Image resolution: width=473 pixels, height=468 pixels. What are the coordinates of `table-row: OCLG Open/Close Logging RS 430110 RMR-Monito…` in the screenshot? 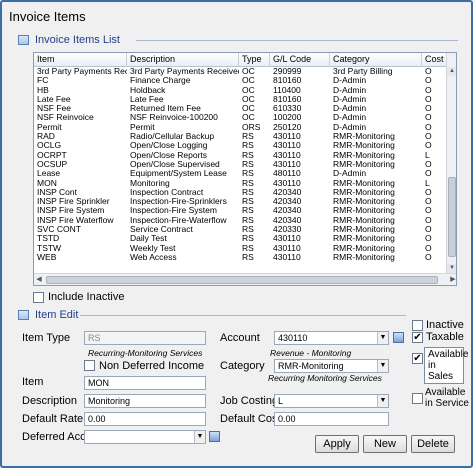 It's located at (241, 145).